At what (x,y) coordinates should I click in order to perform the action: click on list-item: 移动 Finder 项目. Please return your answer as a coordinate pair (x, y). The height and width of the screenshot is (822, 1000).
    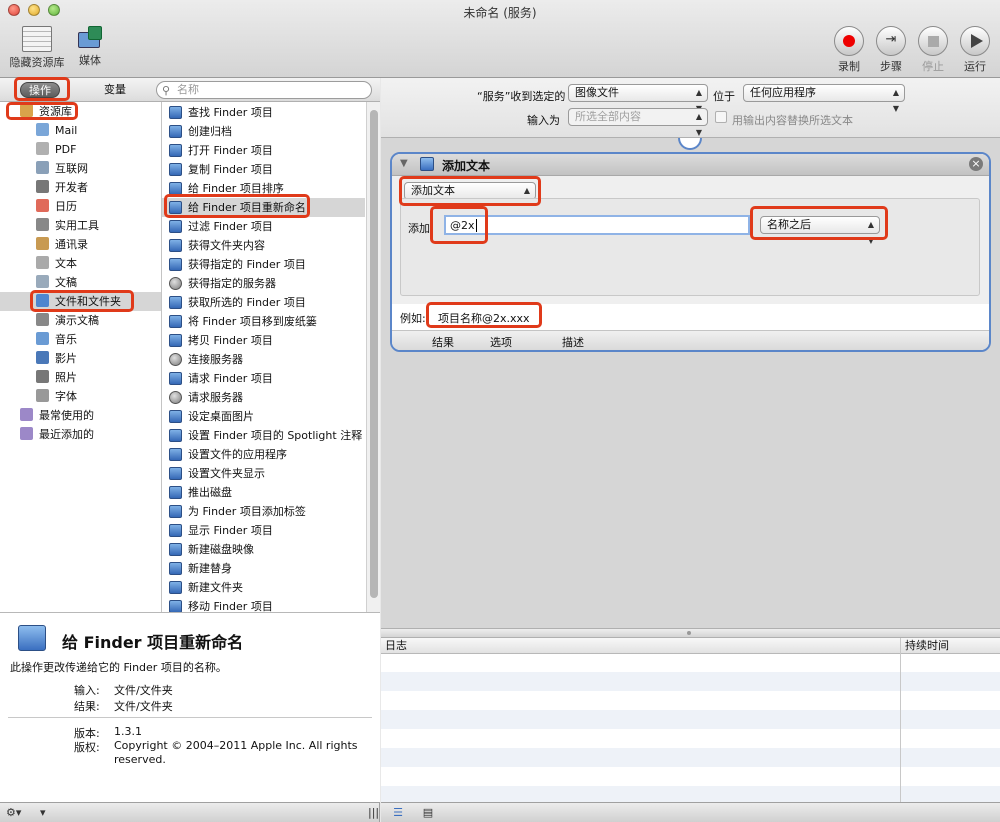
    Looking at the image, I should click on (263, 604).